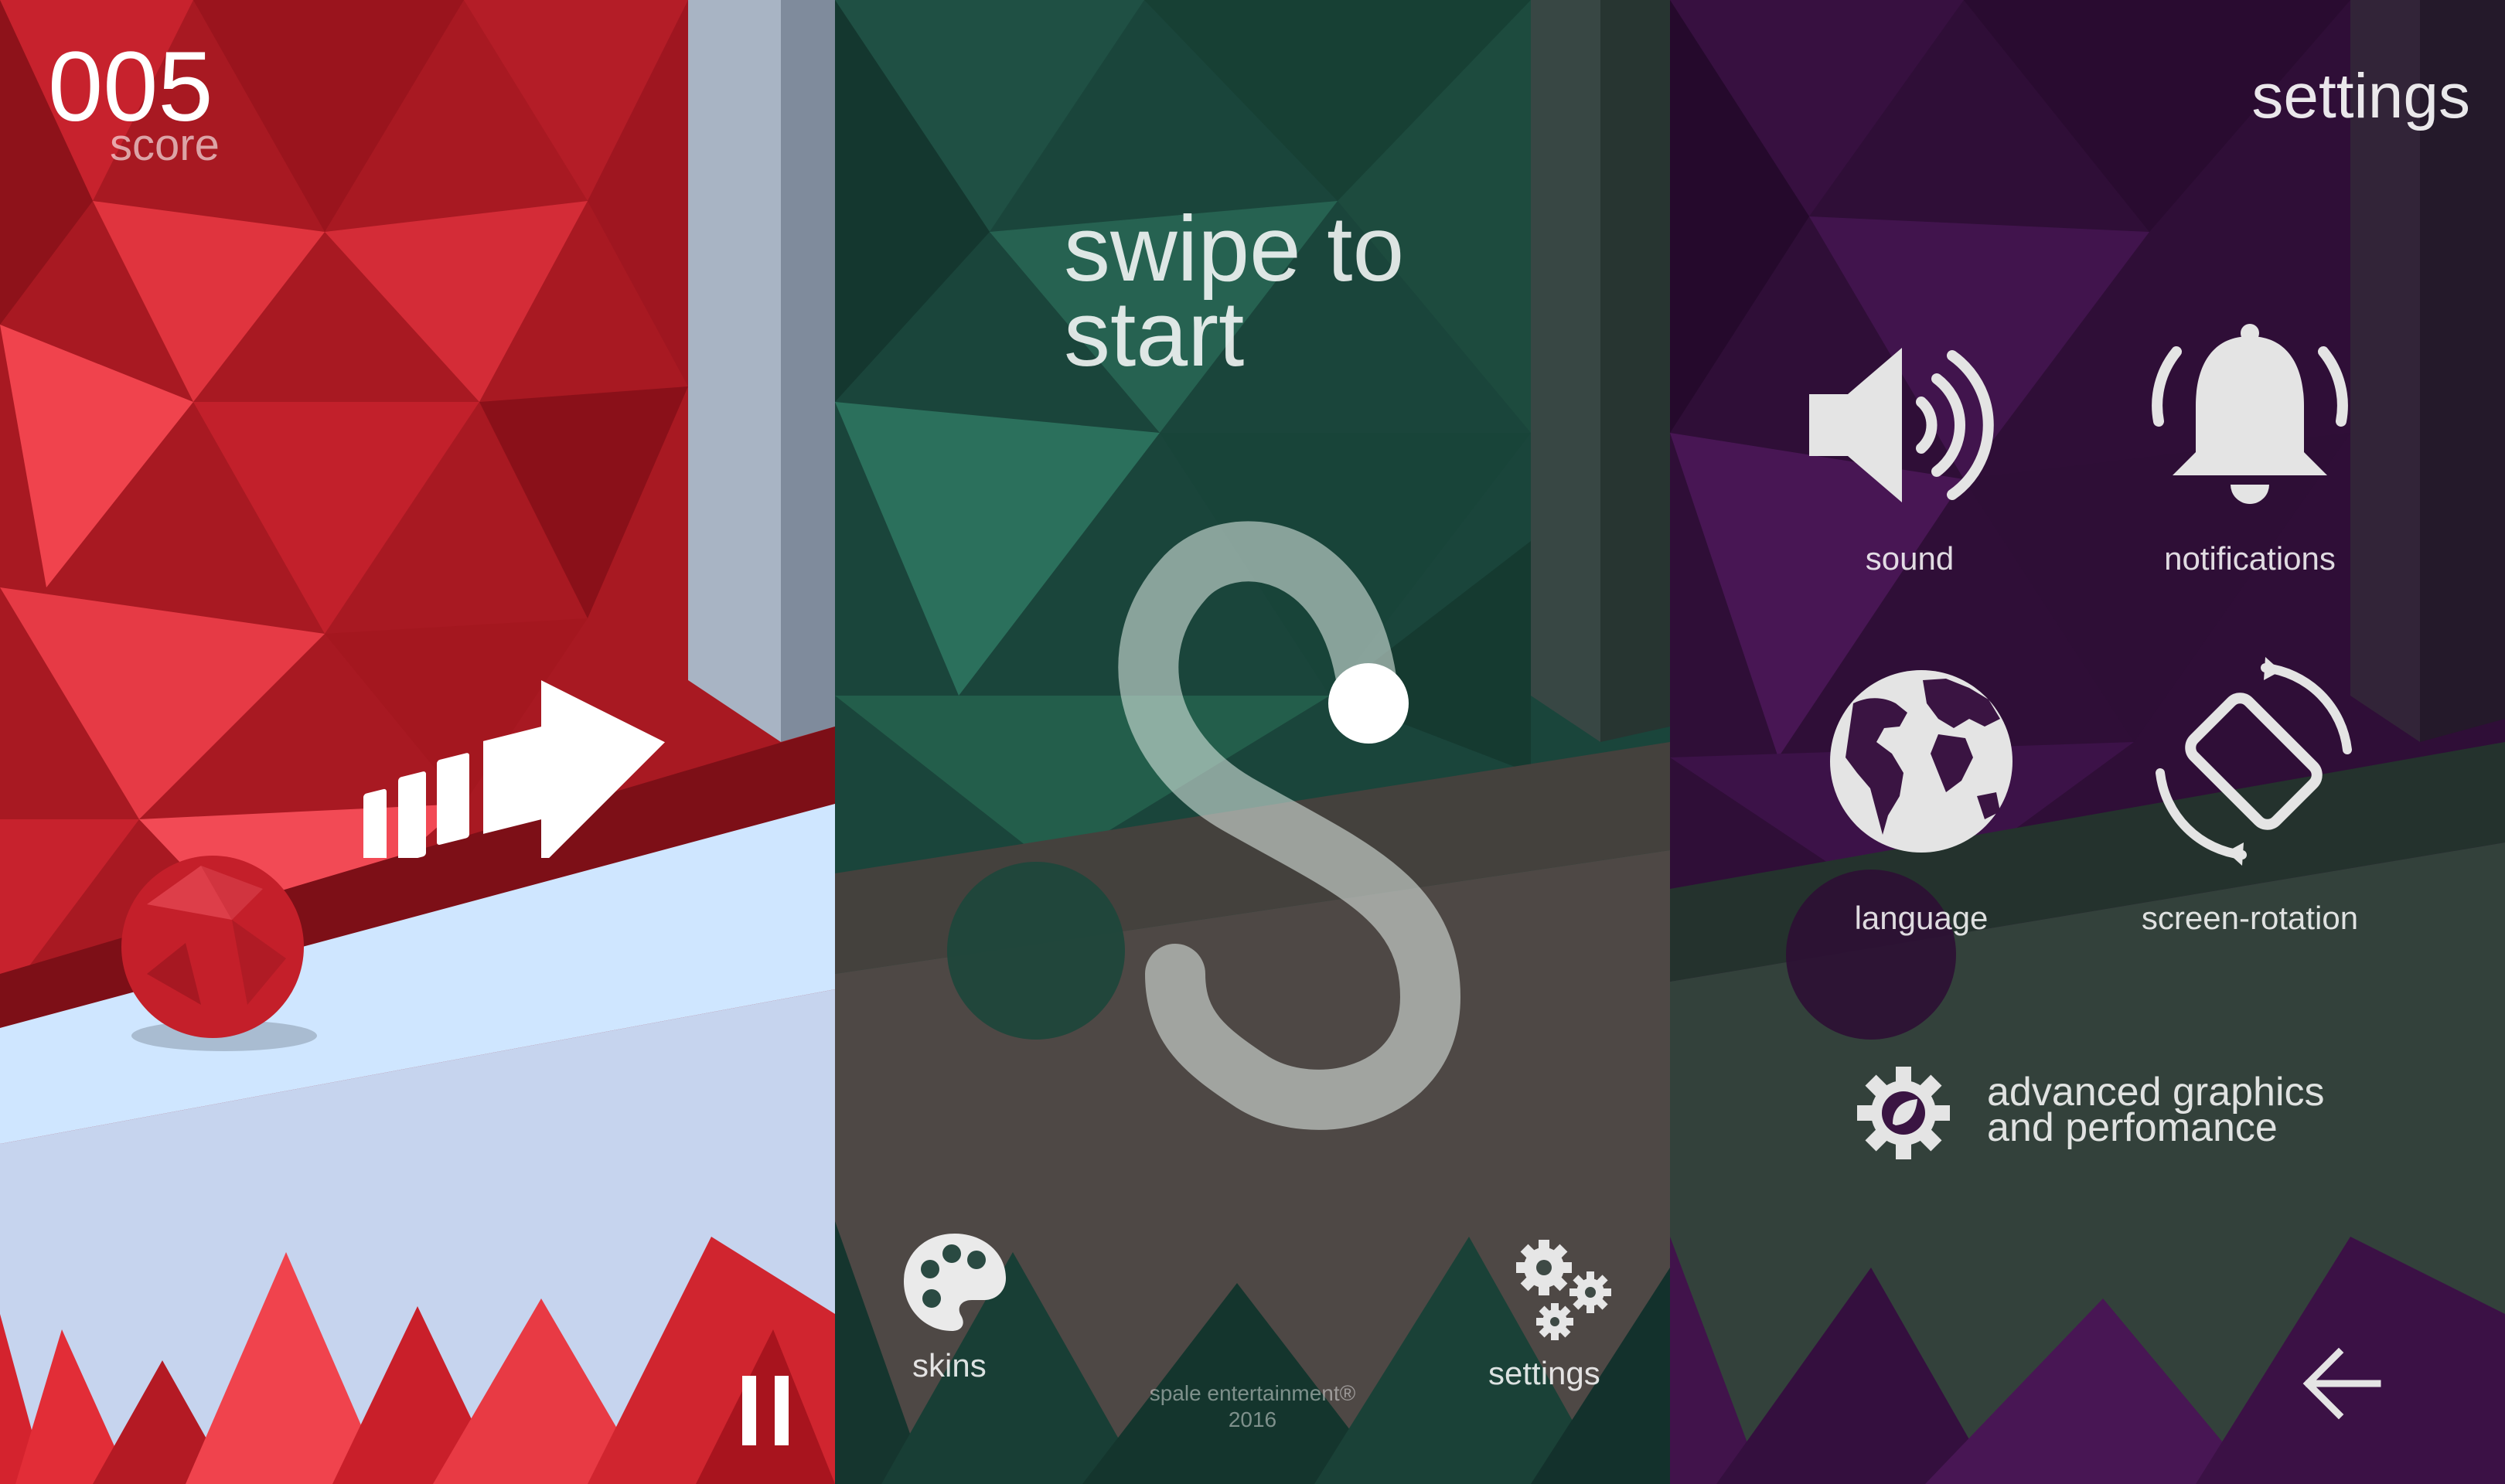 The height and width of the screenshot is (1484, 2505). Describe the element at coordinates (1903, 1113) in the screenshot. I see `gear-leaf-icon` at that location.